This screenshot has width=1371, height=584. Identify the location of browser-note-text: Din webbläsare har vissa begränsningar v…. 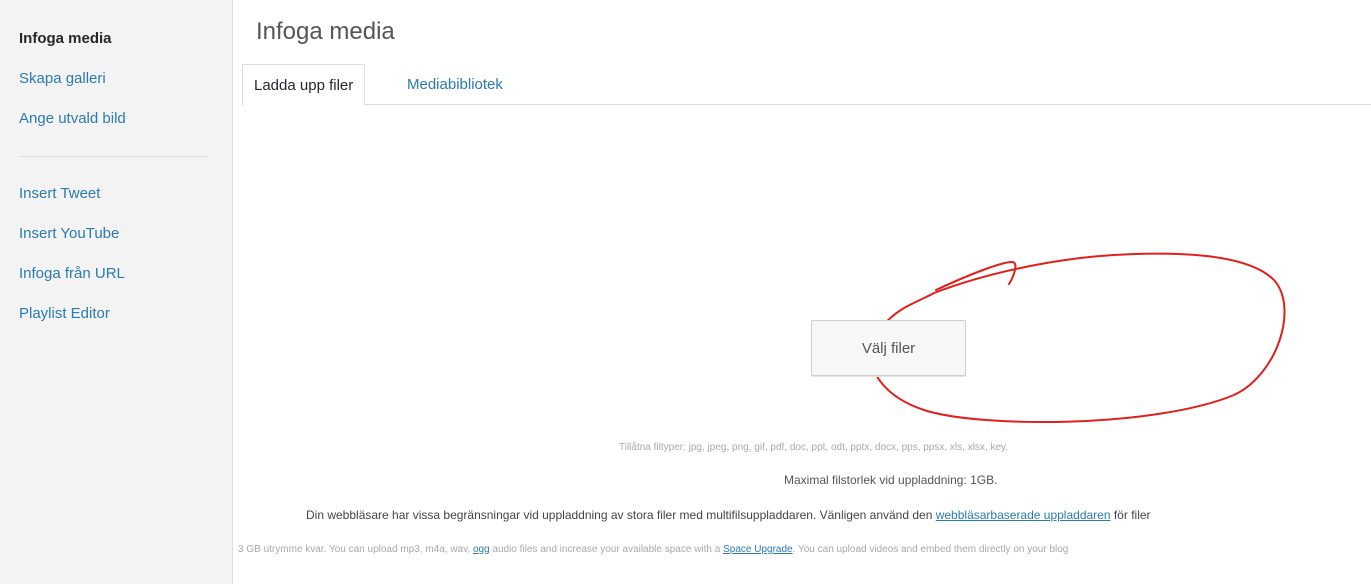
(621, 515).